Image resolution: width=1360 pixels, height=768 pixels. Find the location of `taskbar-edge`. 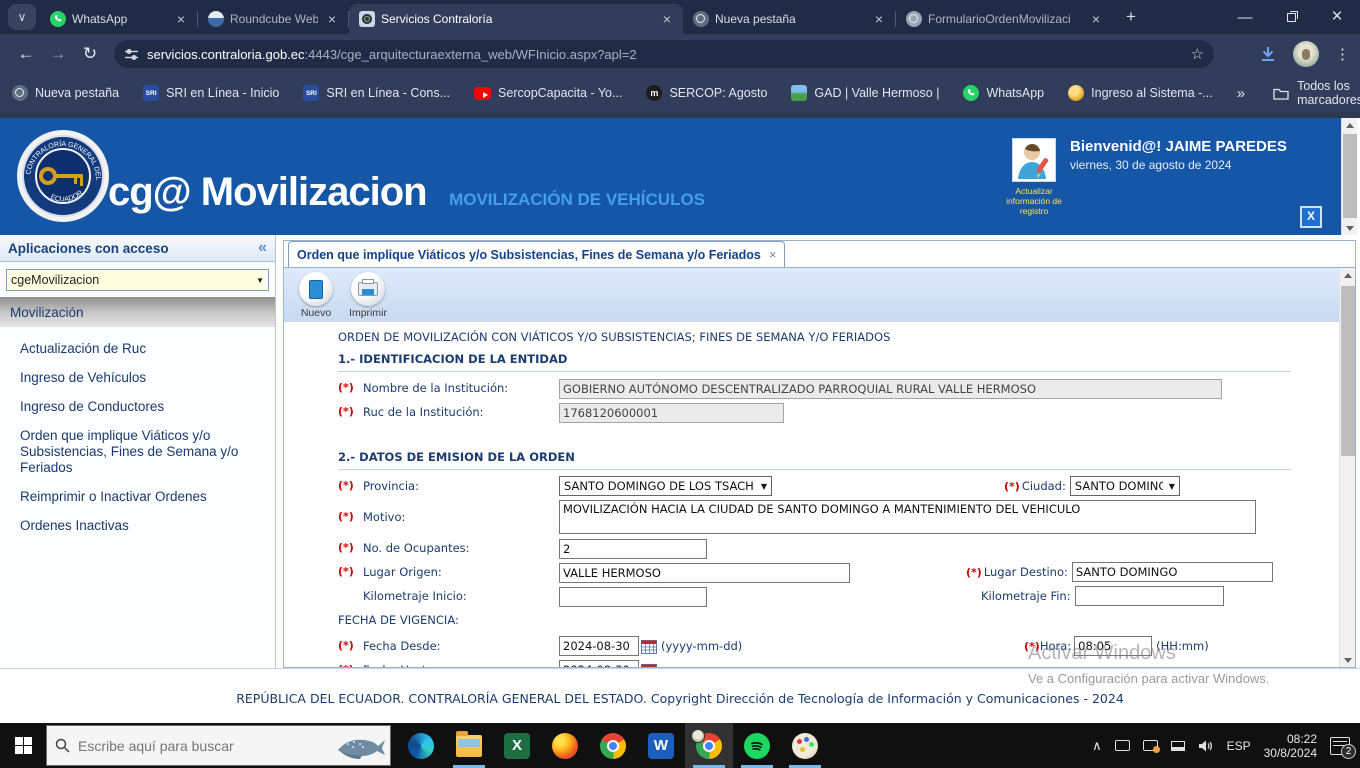

taskbar-edge is located at coordinates (421, 745).